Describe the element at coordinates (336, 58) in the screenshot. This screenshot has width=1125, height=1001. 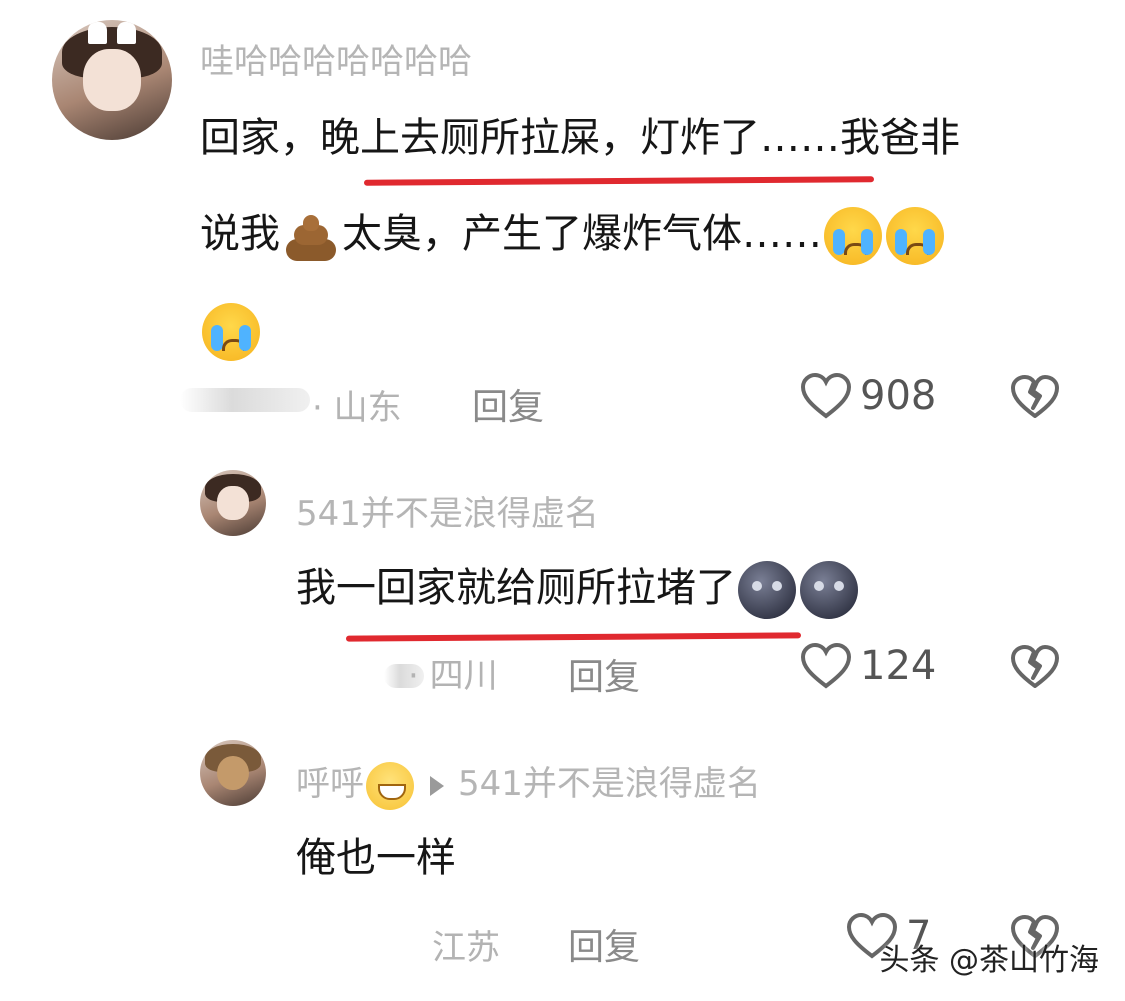
I see `comment-username: 哇哈哈哈哈哈哈哈` at that location.